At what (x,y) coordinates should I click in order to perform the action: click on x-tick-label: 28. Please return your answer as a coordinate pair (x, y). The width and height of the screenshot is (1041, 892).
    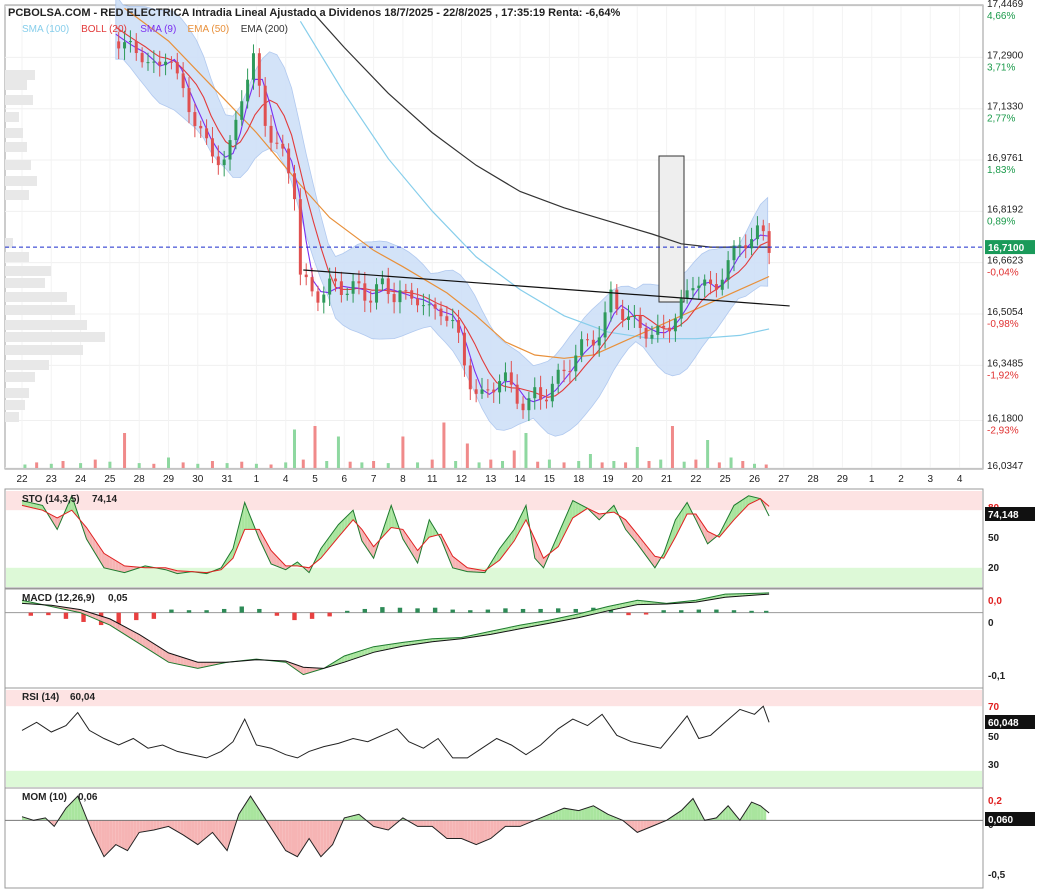
    Looking at the image, I should click on (140, 479).